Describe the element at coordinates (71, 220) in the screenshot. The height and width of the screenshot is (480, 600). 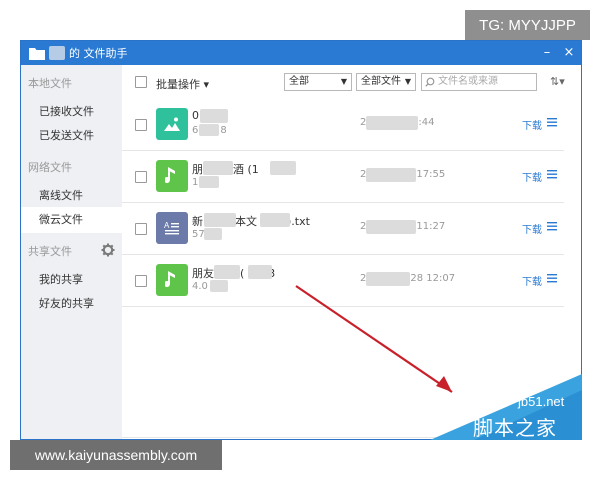
I see `sidebar-item-weiyun: 微云文件` at that location.